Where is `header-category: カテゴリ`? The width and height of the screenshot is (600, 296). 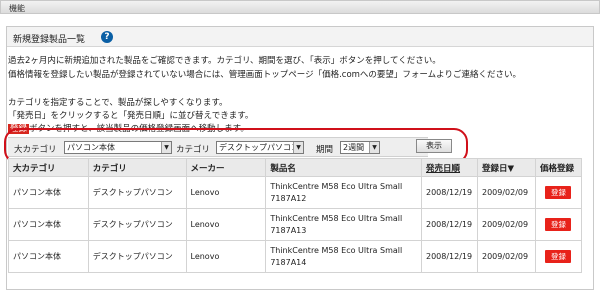 header-category: カテゴリ is located at coordinates (137, 167).